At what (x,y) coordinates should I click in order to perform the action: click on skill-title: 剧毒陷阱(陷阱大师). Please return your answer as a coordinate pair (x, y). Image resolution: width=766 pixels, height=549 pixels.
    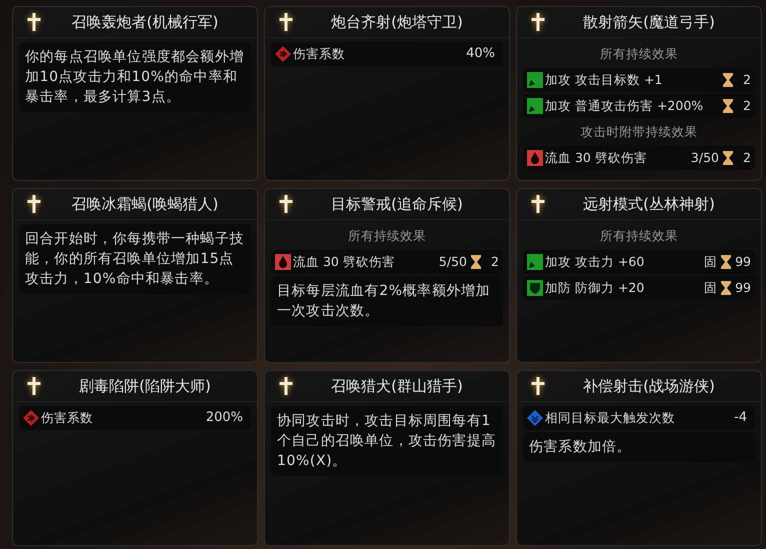
    Looking at the image, I should click on (145, 386).